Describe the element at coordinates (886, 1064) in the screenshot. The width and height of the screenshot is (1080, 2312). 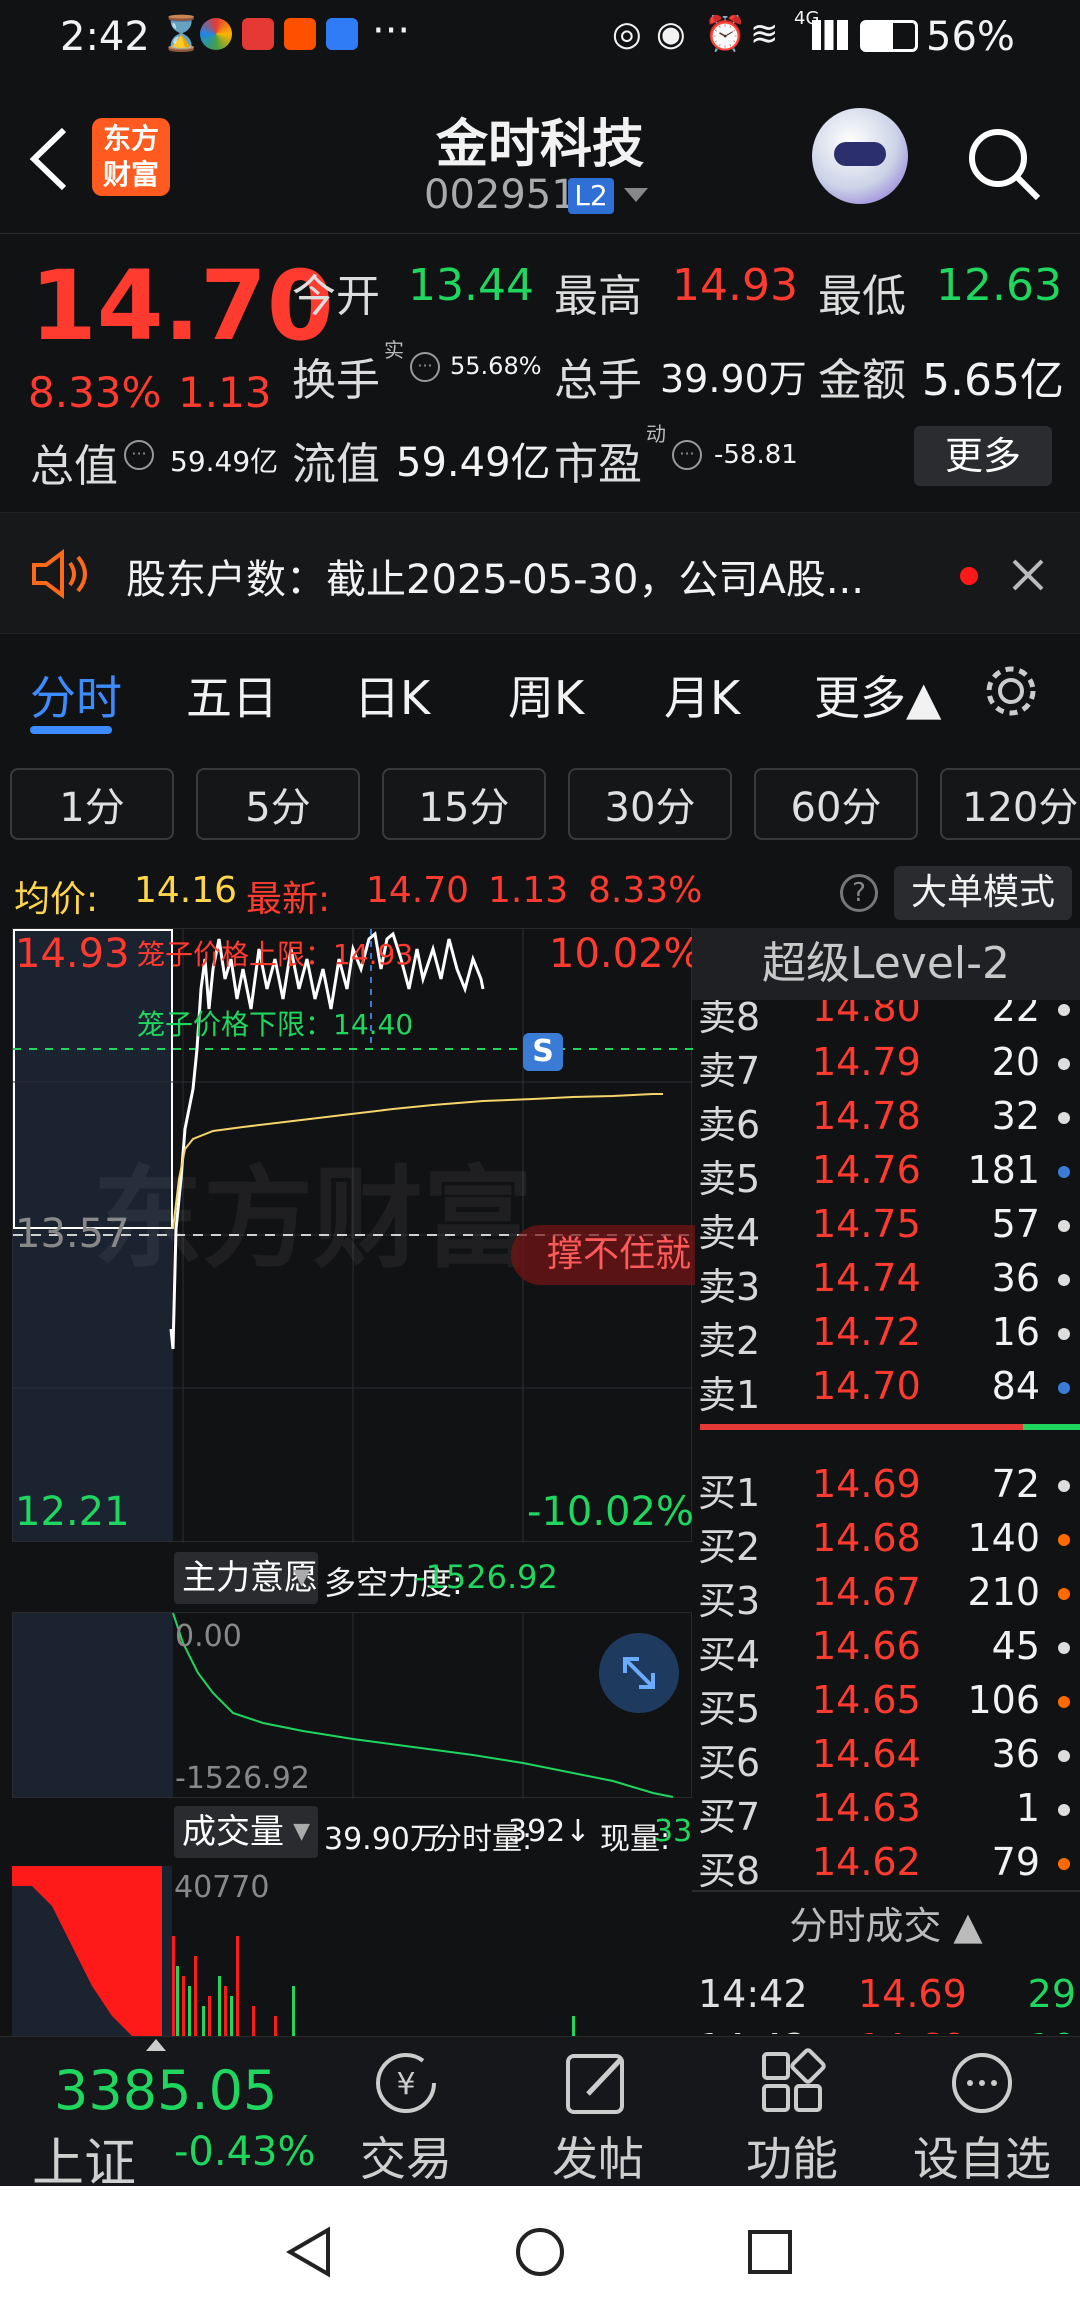
I see `ask-row: 卖7 14.79 20` at that location.